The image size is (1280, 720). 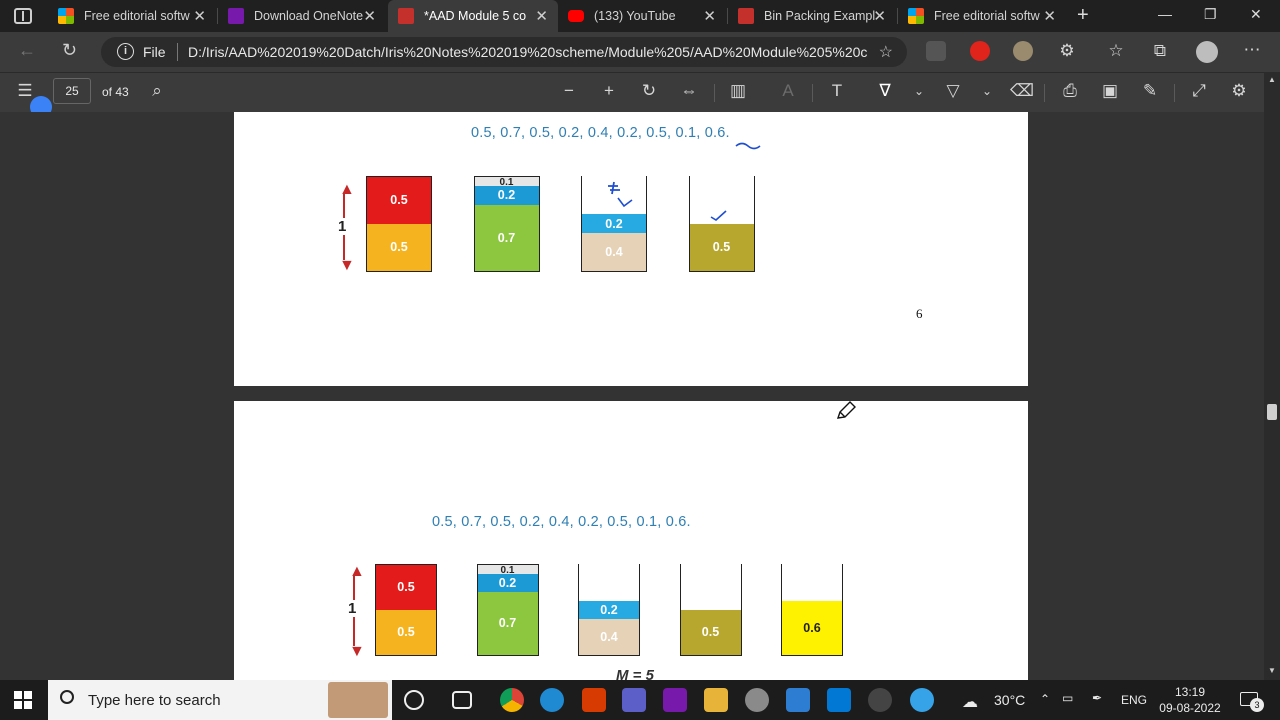 I want to click on fullscreen-icon: ⤢, so click(x=1199, y=91).